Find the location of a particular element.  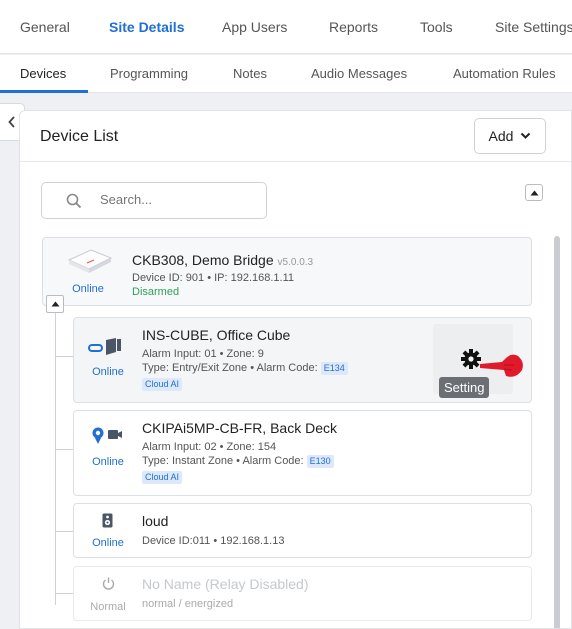

search-box is located at coordinates (154, 200).